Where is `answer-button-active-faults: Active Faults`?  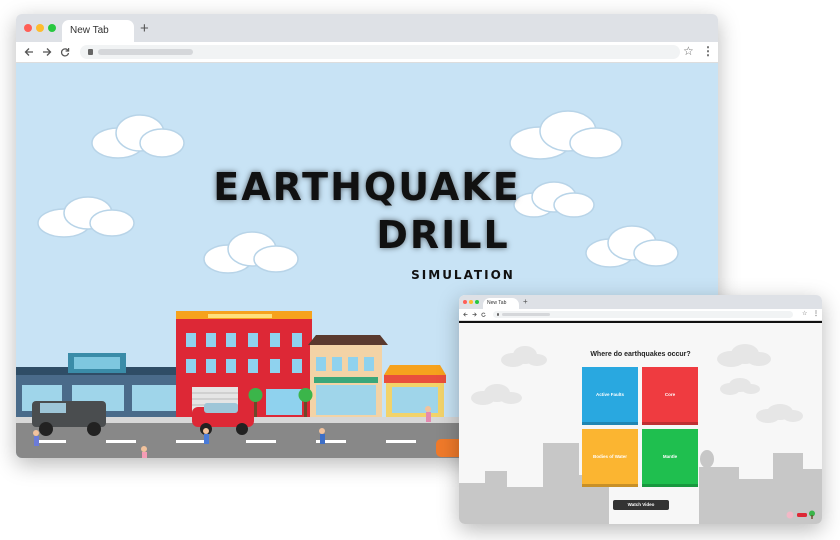 answer-button-active-faults: Active Faults is located at coordinates (610, 396).